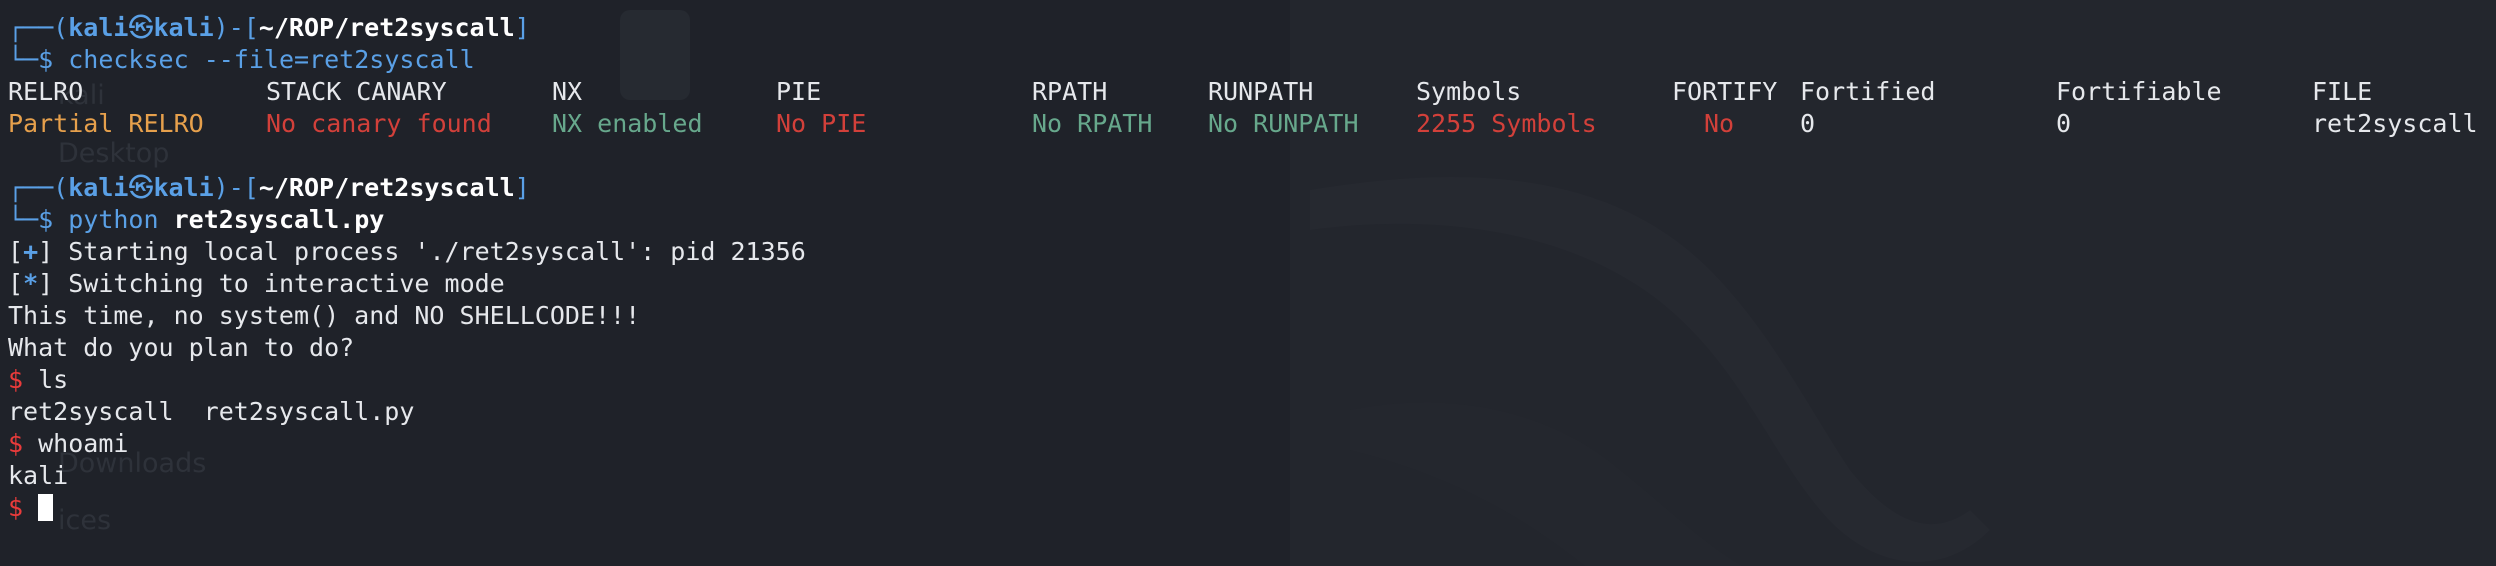 This screenshot has height=566, width=2496. Describe the element at coordinates (1719, 123) in the screenshot. I see `value-fortify: No` at that location.